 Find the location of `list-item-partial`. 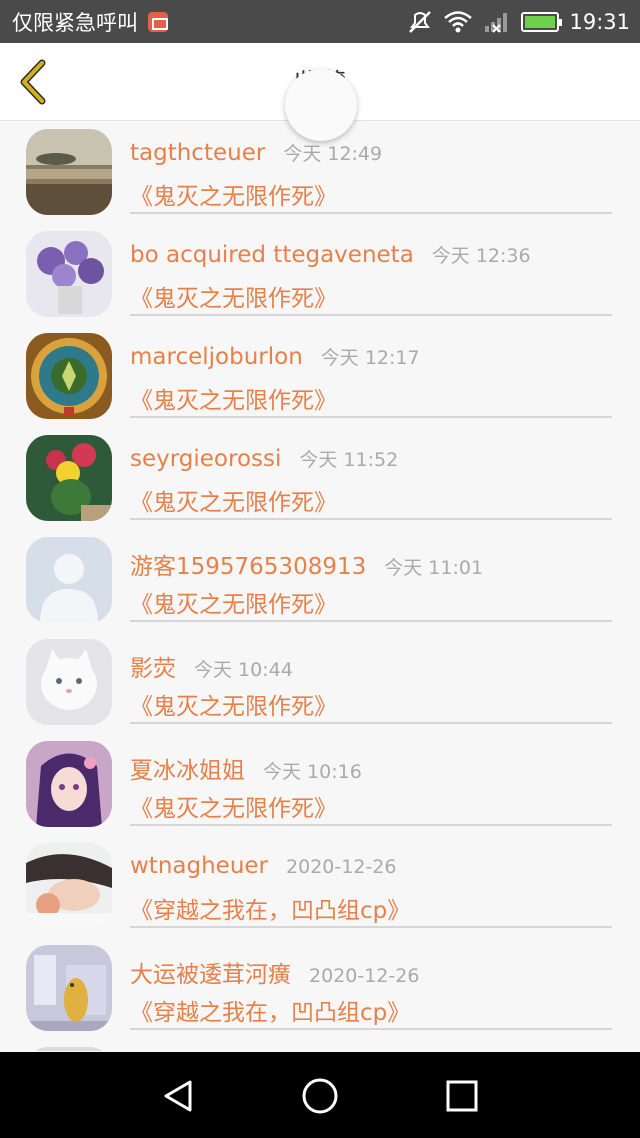

list-item-partial is located at coordinates (320, 1045).